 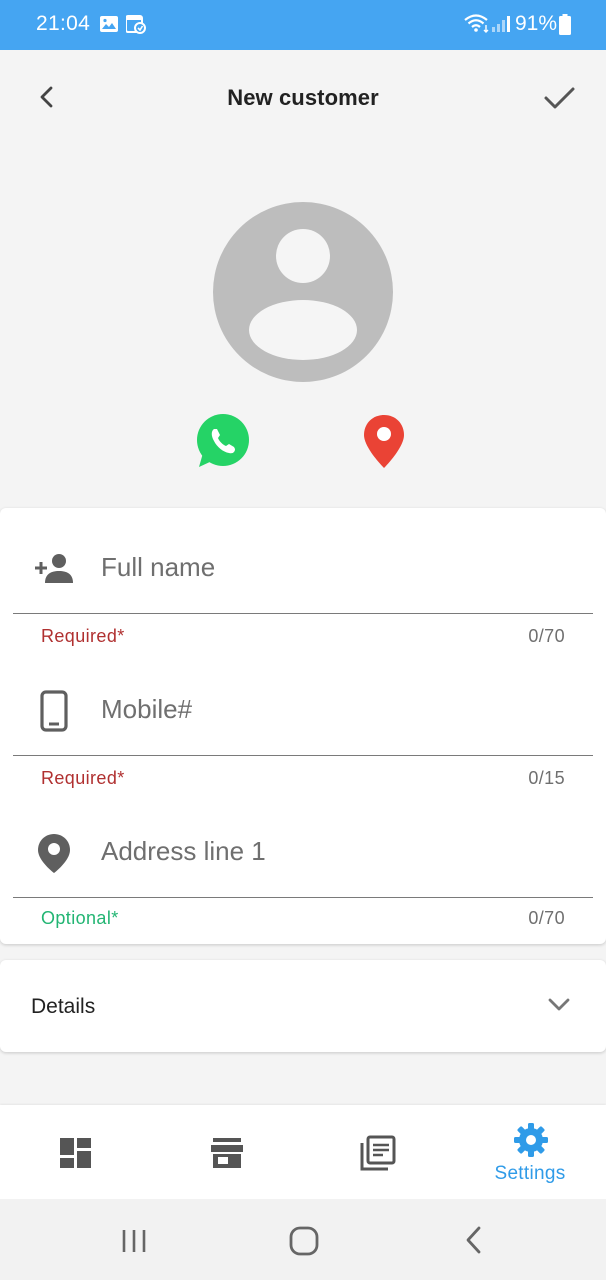 I want to click on nav-store, so click(x=228, y=1152).